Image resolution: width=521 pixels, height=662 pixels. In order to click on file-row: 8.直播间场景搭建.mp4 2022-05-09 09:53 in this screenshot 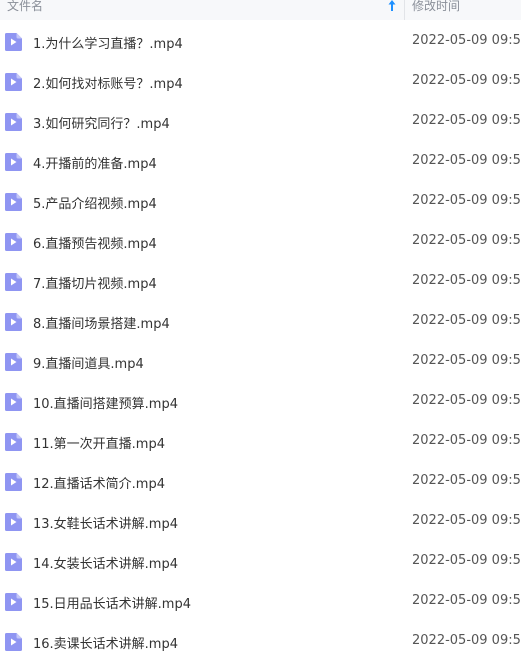, I will do `click(260, 322)`.